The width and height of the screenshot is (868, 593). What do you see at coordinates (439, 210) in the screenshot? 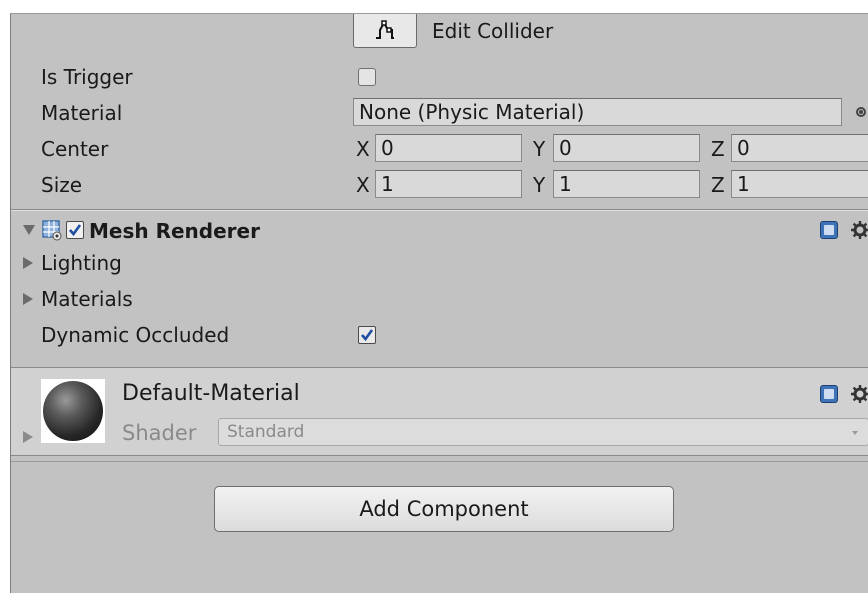
I see `section-divider-highlight` at bounding box center [439, 210].